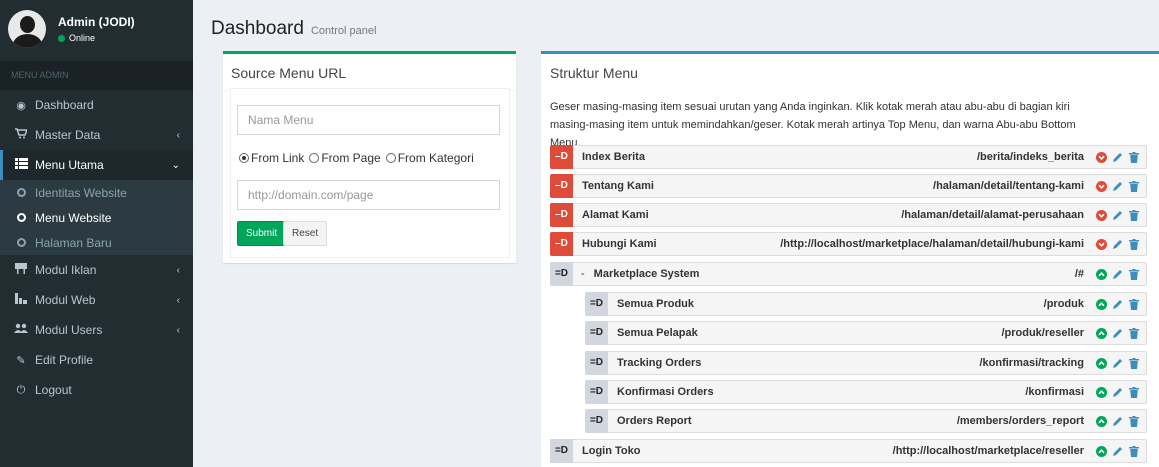 The image size is (1159, 467). Describe the element at coordinates (866, 391) in the screenshot. I see `menu-item-row: =D Konfirmasi Orders/konfirmasi` at that location.